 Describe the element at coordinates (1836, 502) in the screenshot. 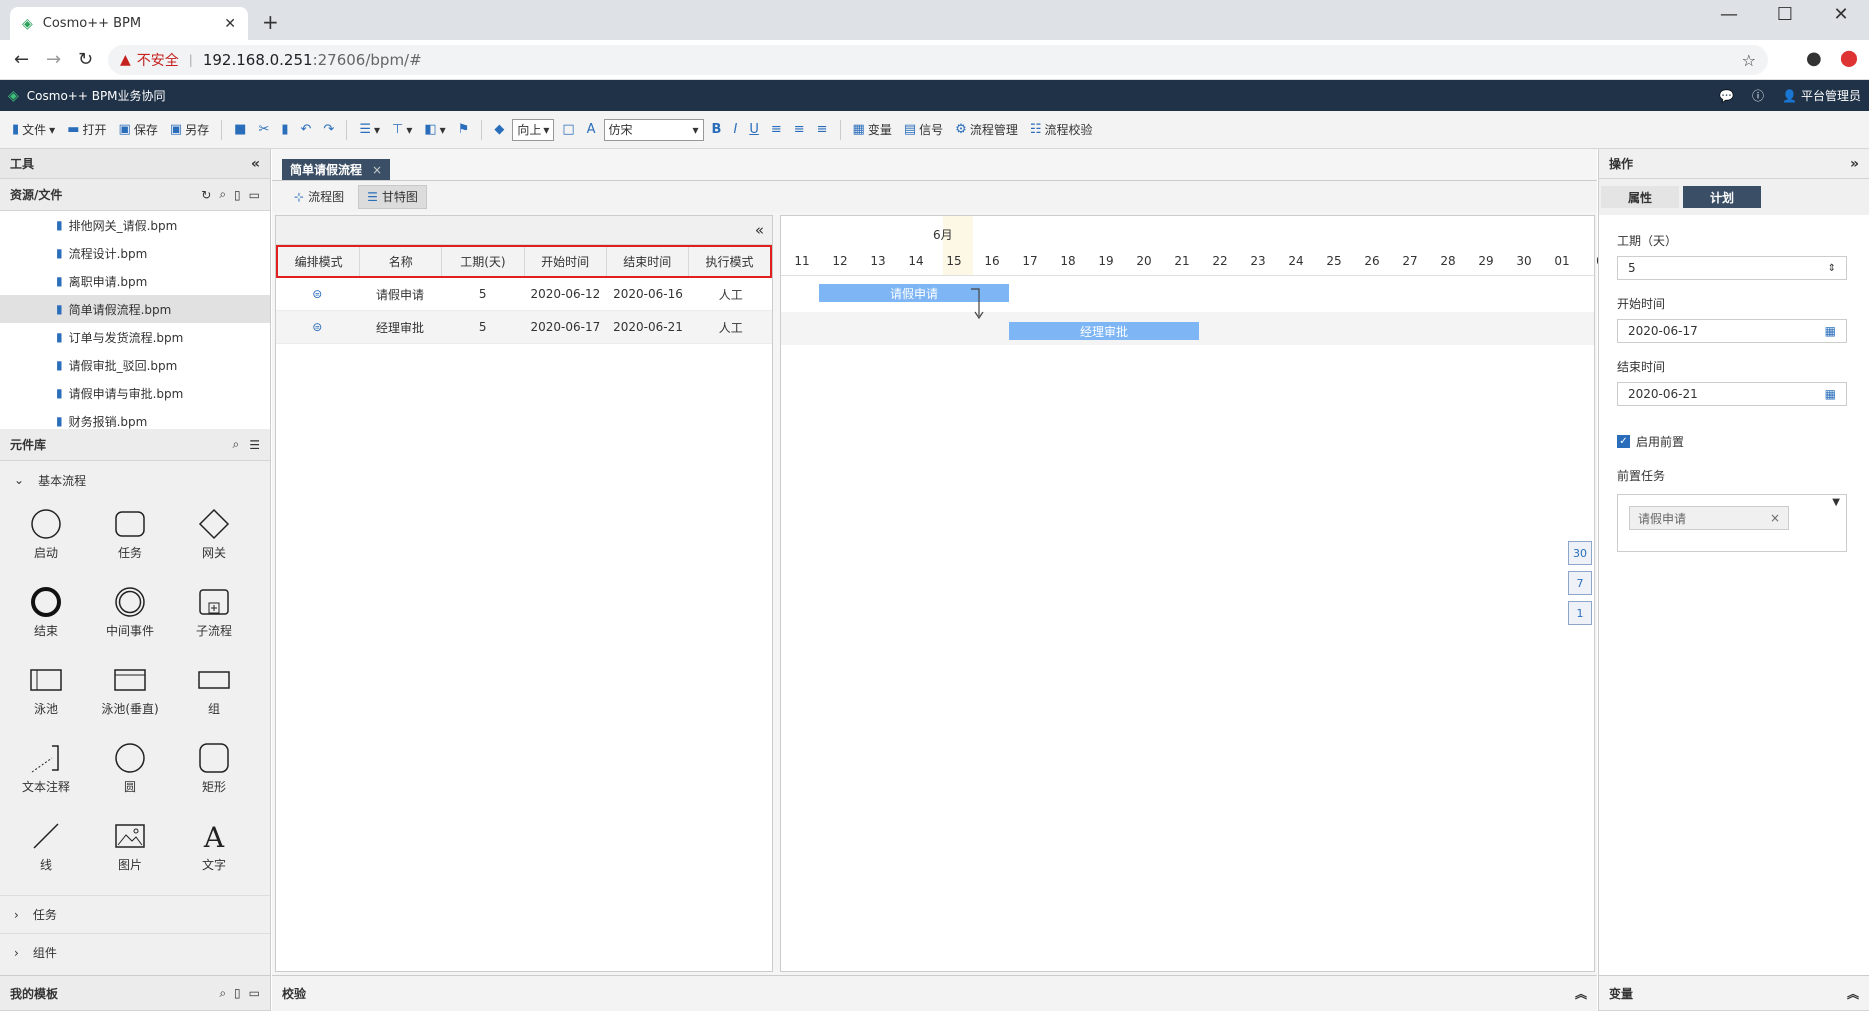

I see `dropdown-arrow-icon: ▼` at that location.